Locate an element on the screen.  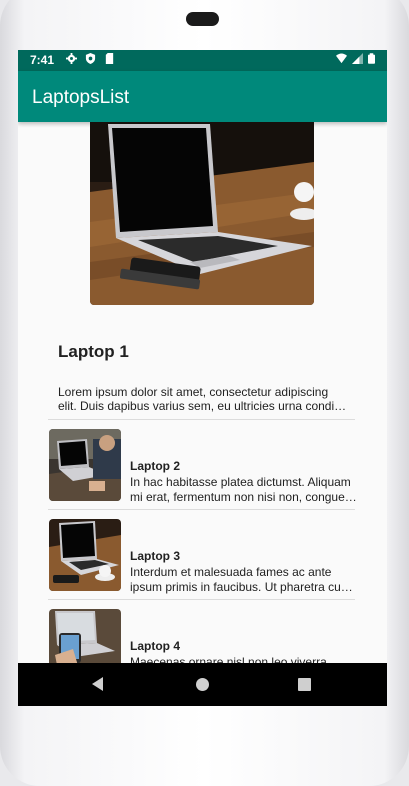
item-description: Maecenas ornare nisl non leo viverra is located at coordinates (248, 659).